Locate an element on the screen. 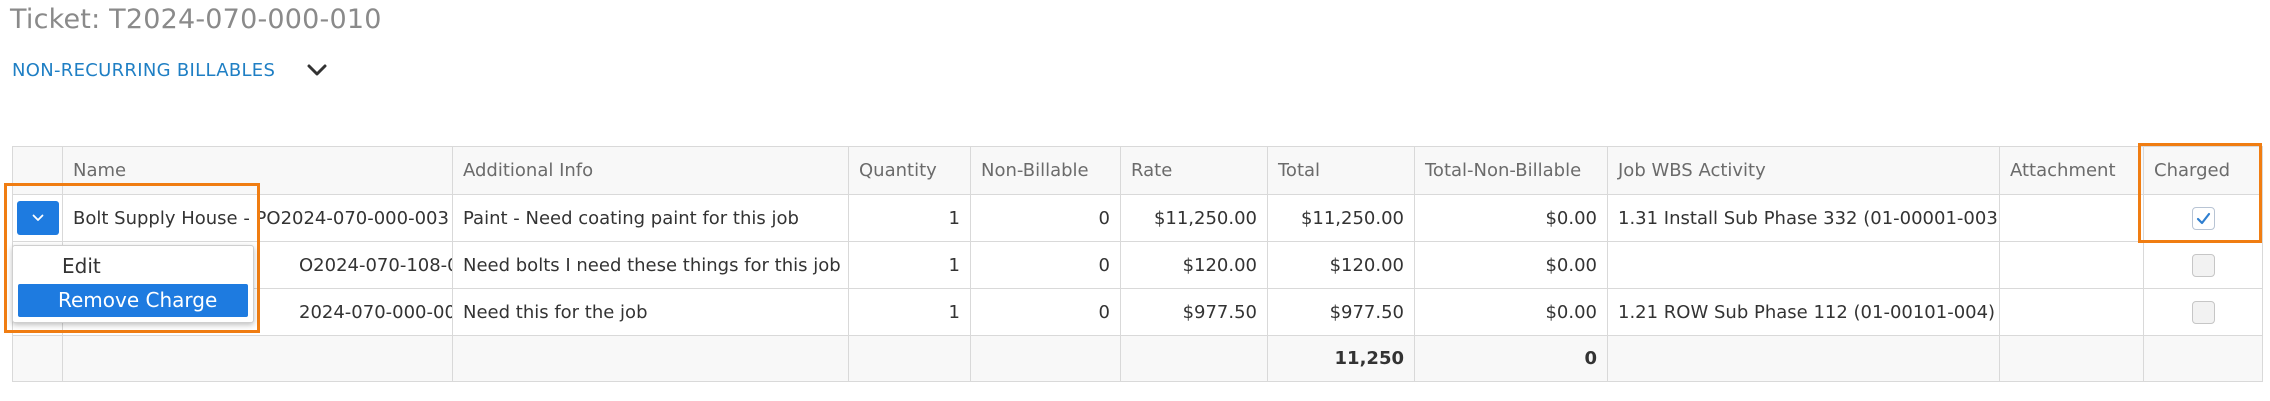 The width and height of the screenshot is (2270, 401). column-header-job-wbs-activity: Job WBS Activity is located at coordinates (1803, 170).